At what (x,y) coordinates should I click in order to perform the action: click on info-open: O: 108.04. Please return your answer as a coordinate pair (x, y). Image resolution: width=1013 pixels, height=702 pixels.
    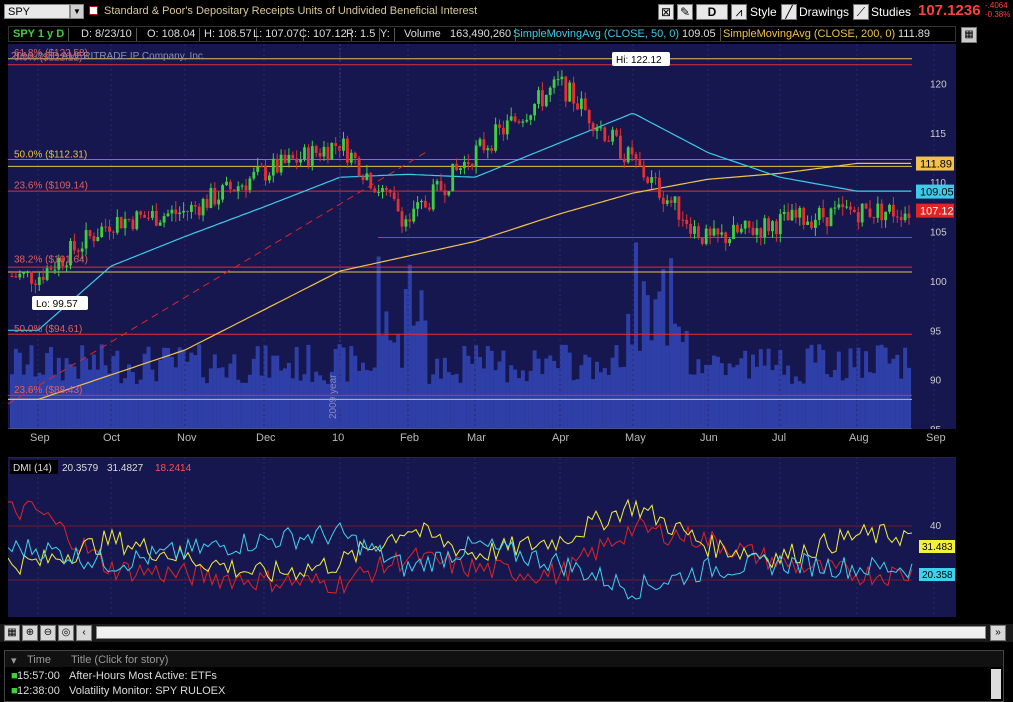
    Looking at the image, I should click on (172, 34).